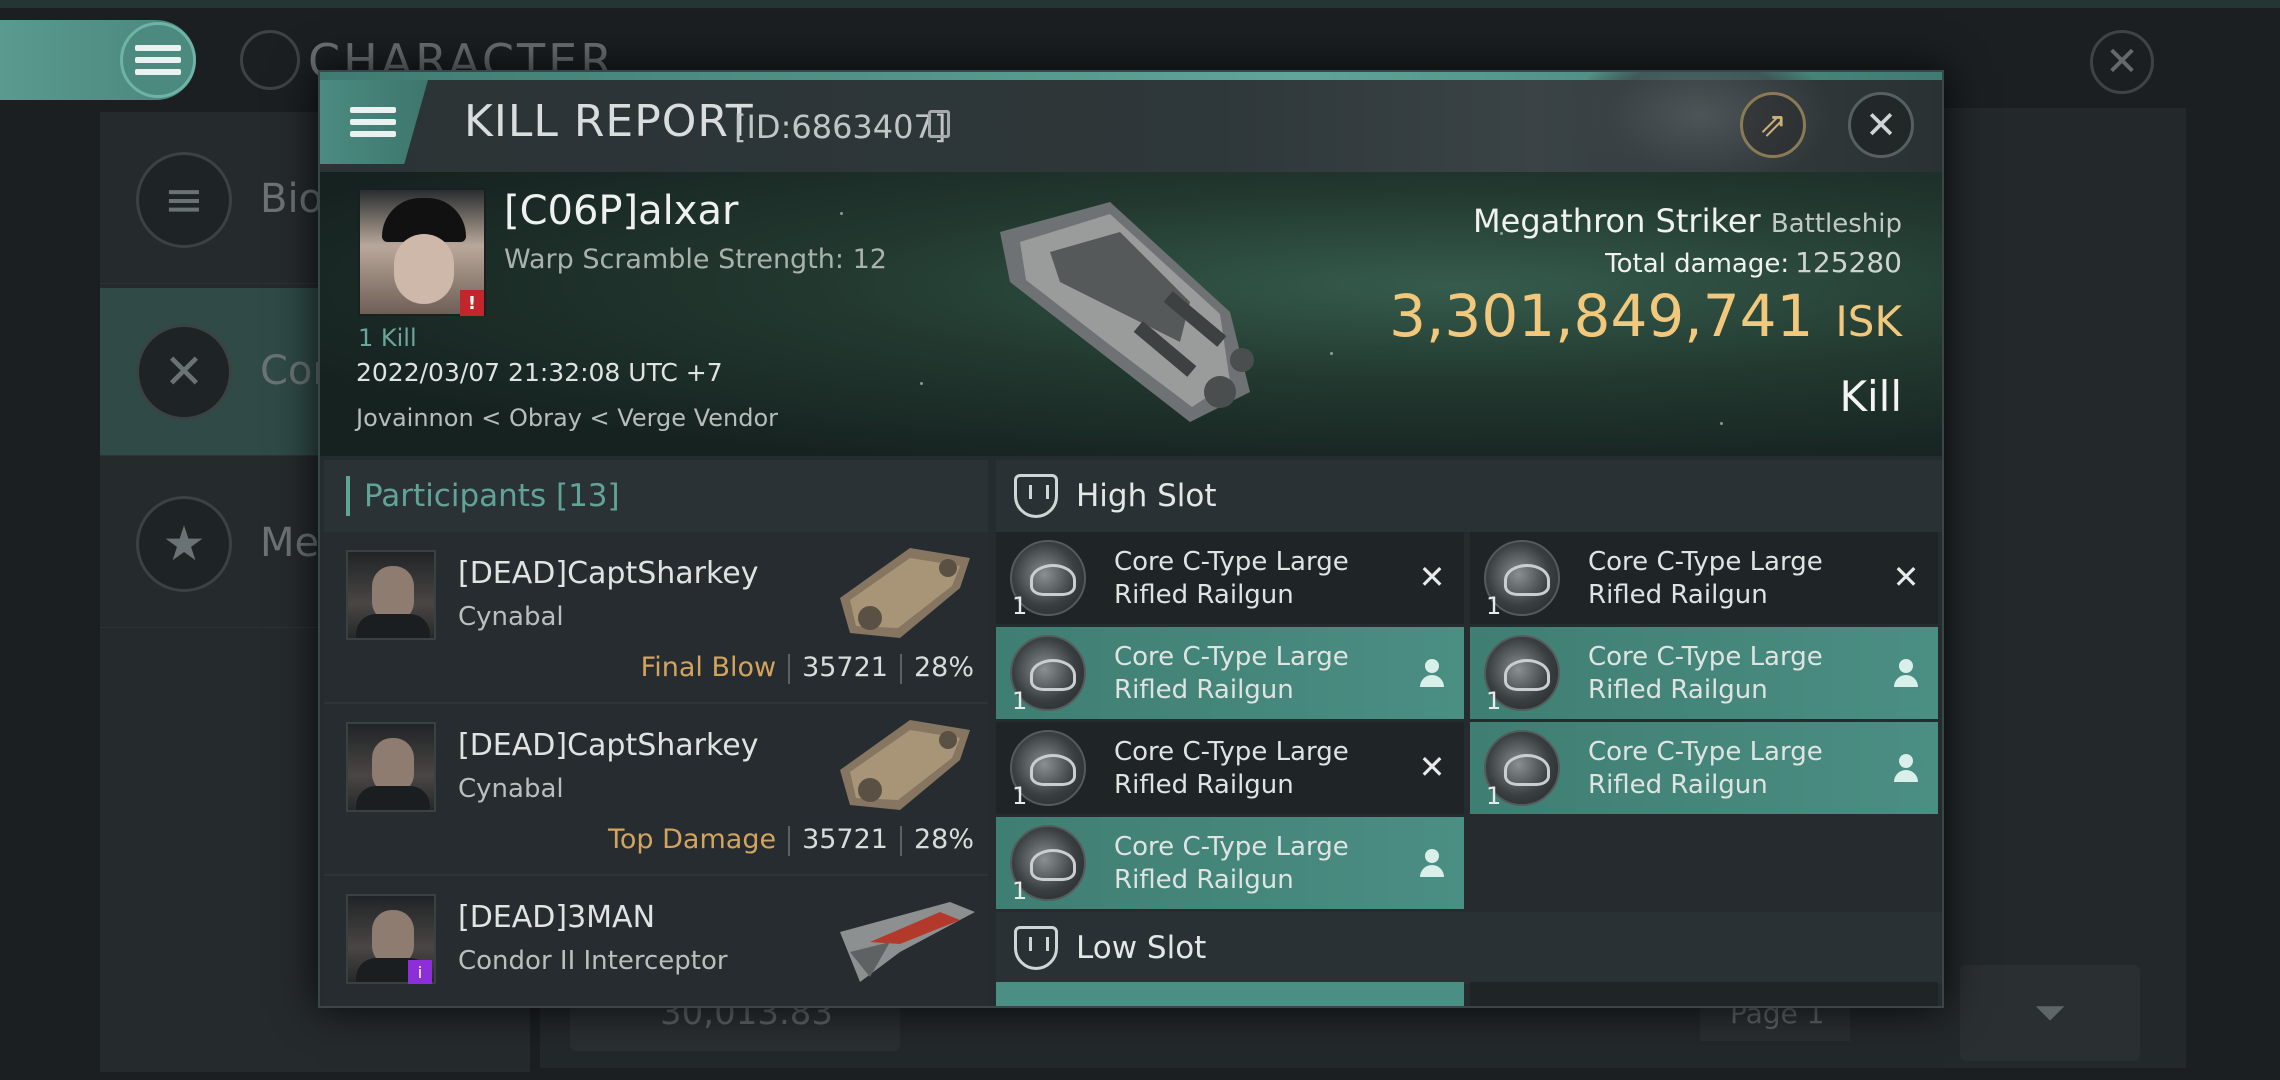 This screenshot has height=1080, width=2280. What do you see at coordinates (373, 122) in the screenshot?
I see `hamburger-icon` at bounding box center [373, 122].